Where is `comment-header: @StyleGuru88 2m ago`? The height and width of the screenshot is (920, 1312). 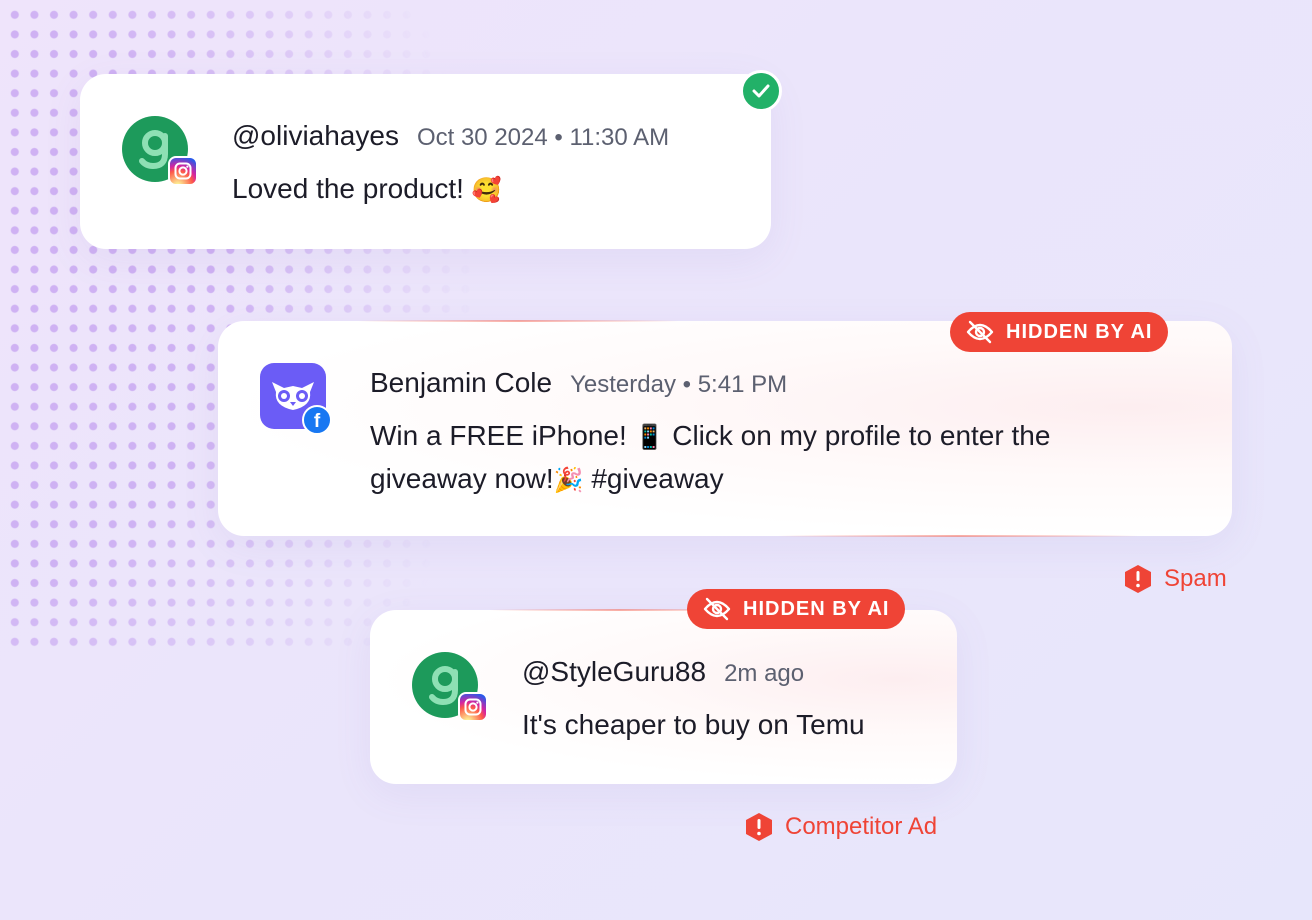
comment-header: @StyleGuru88 2m ago is located at coordinates (663, 672).